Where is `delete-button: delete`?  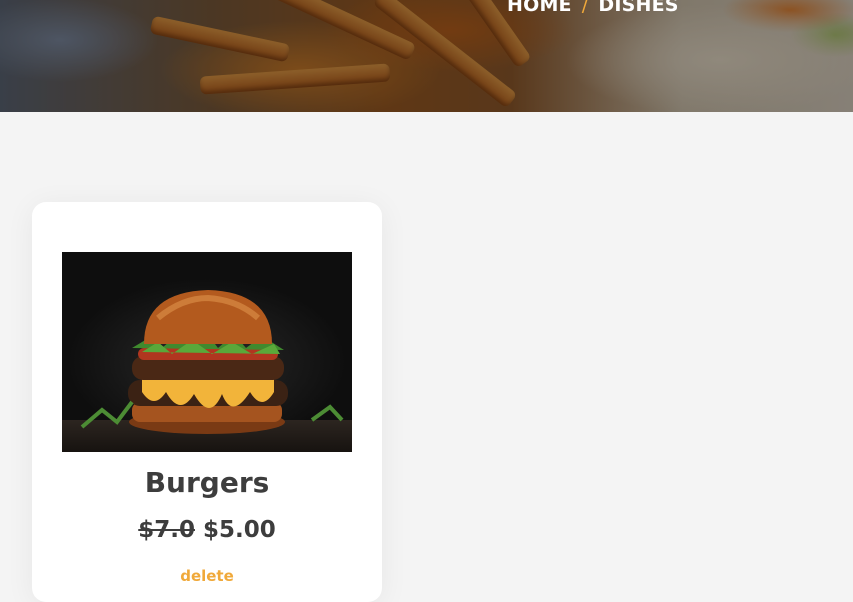
delete-button: delete is located at coordinates (207, 576).